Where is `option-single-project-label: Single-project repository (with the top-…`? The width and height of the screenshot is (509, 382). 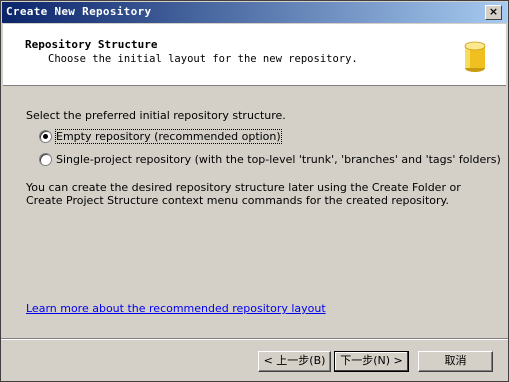
option-single-project-label: Single-project repository (with the top-… is located at coordinates (278, 159).